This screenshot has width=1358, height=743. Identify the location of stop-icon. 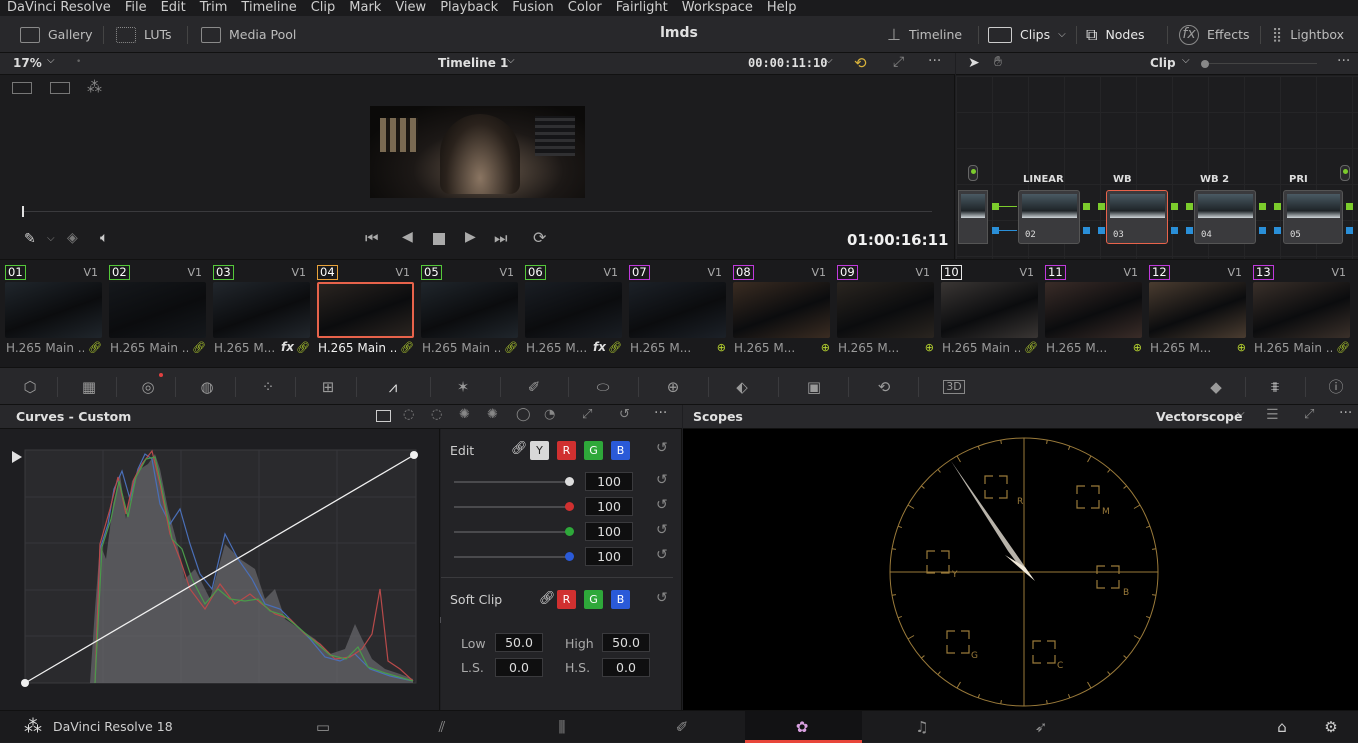
(439, 239).